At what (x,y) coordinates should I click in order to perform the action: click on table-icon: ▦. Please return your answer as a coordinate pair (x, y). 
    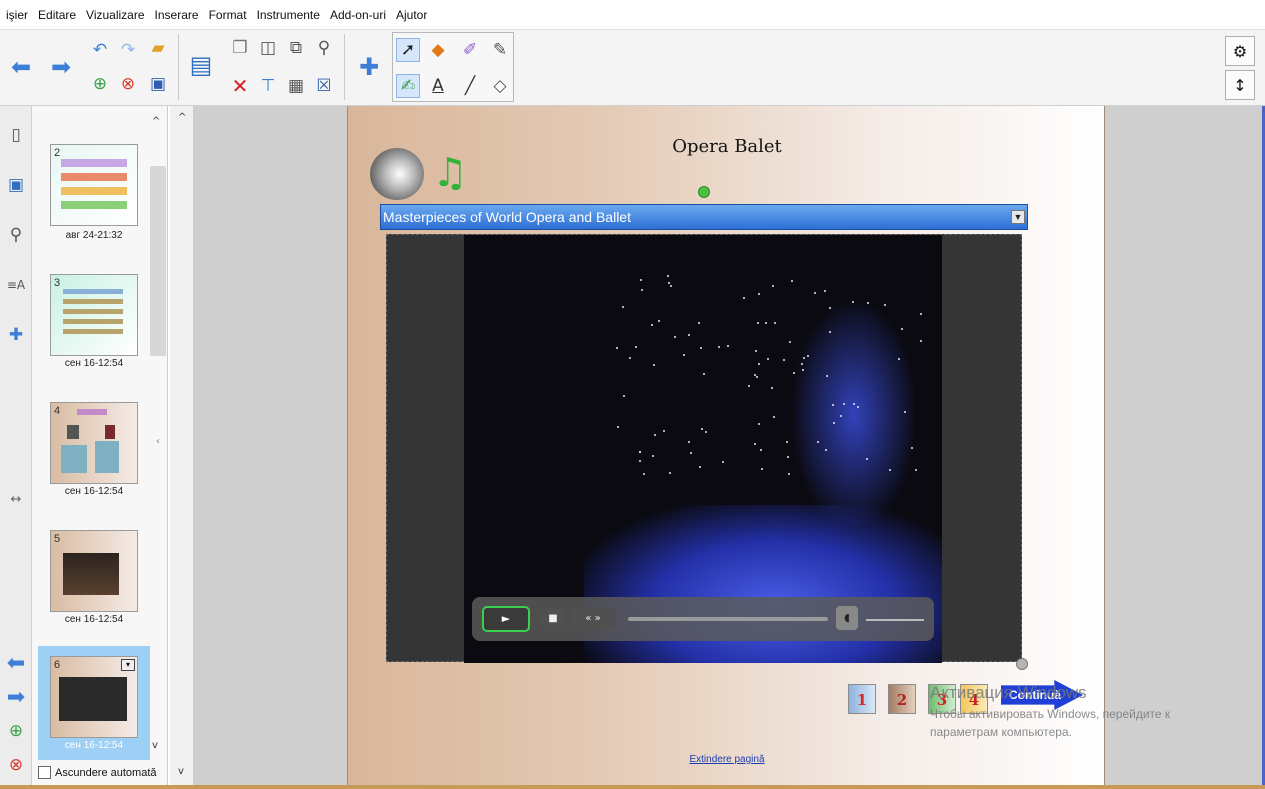
    Looking at the image, I should click on (296, 86).